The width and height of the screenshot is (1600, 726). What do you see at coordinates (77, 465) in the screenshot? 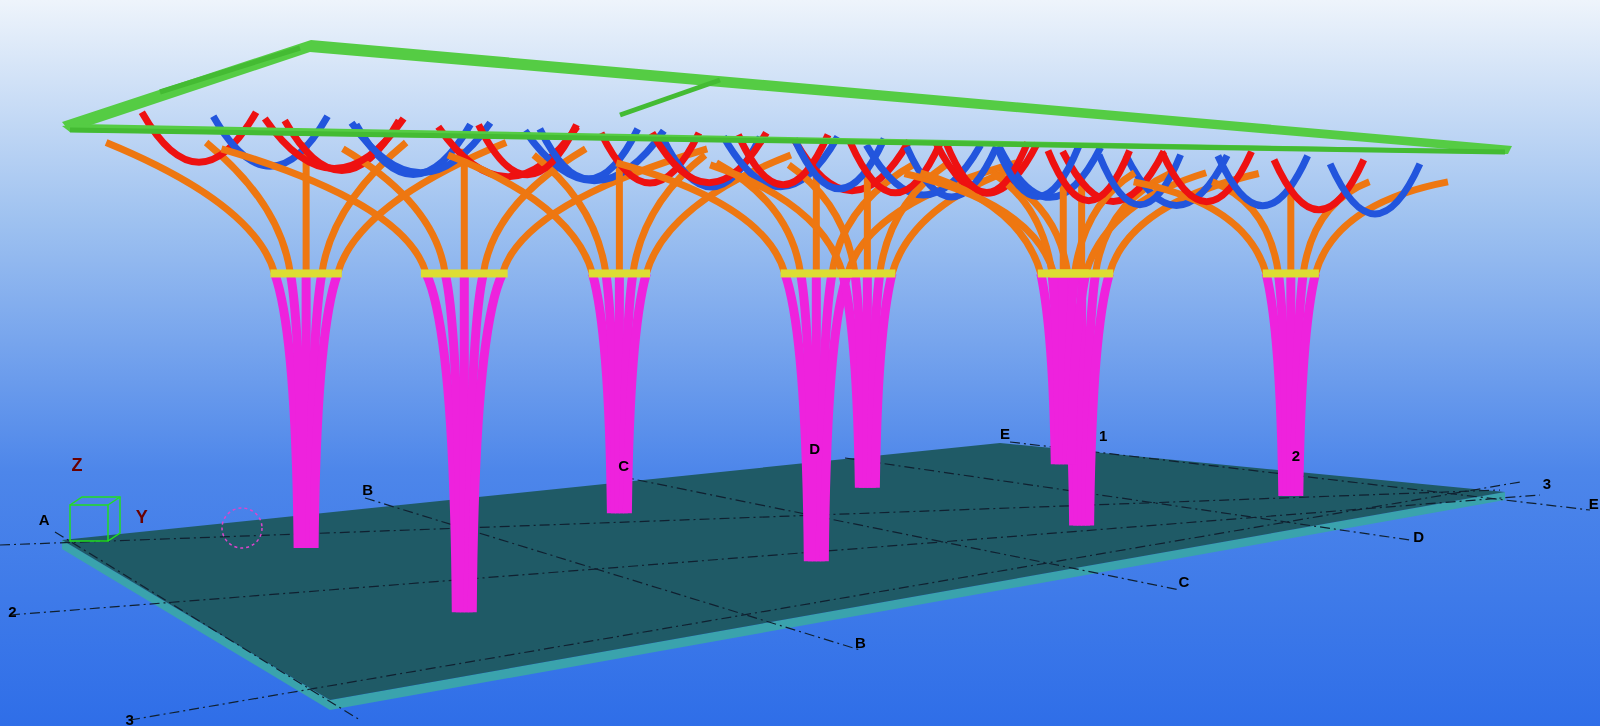
I see `axis-label: Z` at bounding box center [77, 465].